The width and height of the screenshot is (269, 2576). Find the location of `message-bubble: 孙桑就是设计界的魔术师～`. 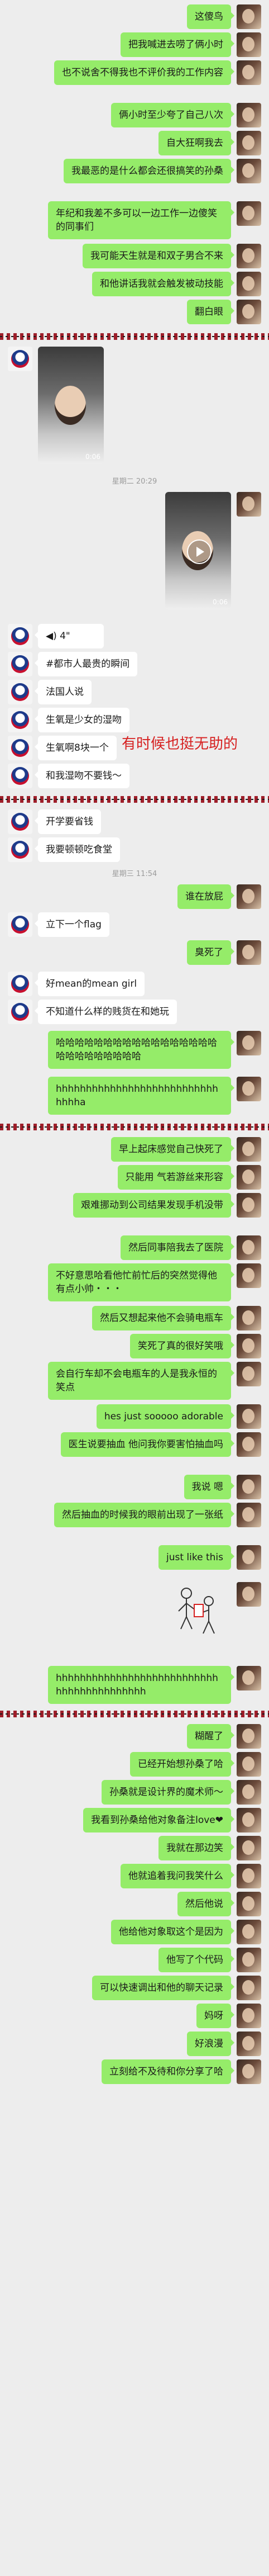

message-bubble: 孙桑就是设计界的魔术师～ is located at coordinates (168, 1793).